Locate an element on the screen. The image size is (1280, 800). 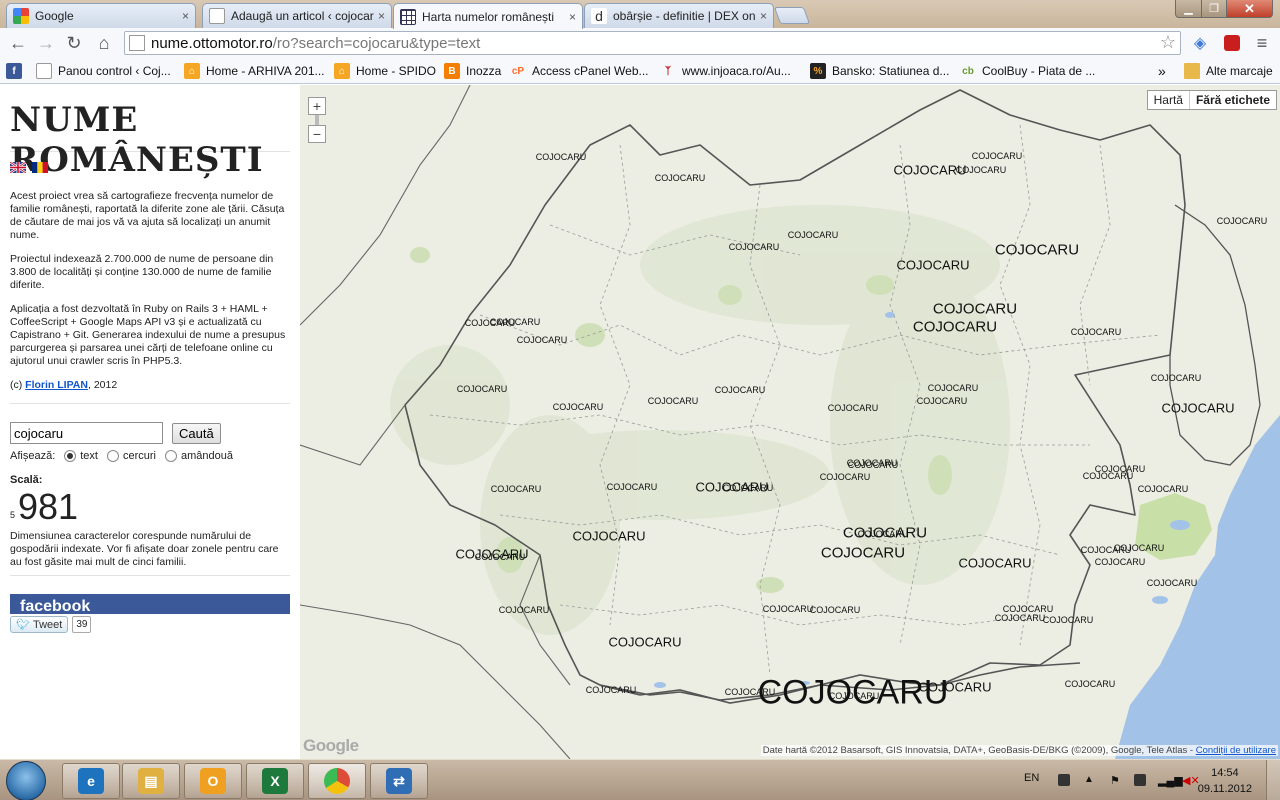
zoom-out-button: − is located at coordinates (317, 134).